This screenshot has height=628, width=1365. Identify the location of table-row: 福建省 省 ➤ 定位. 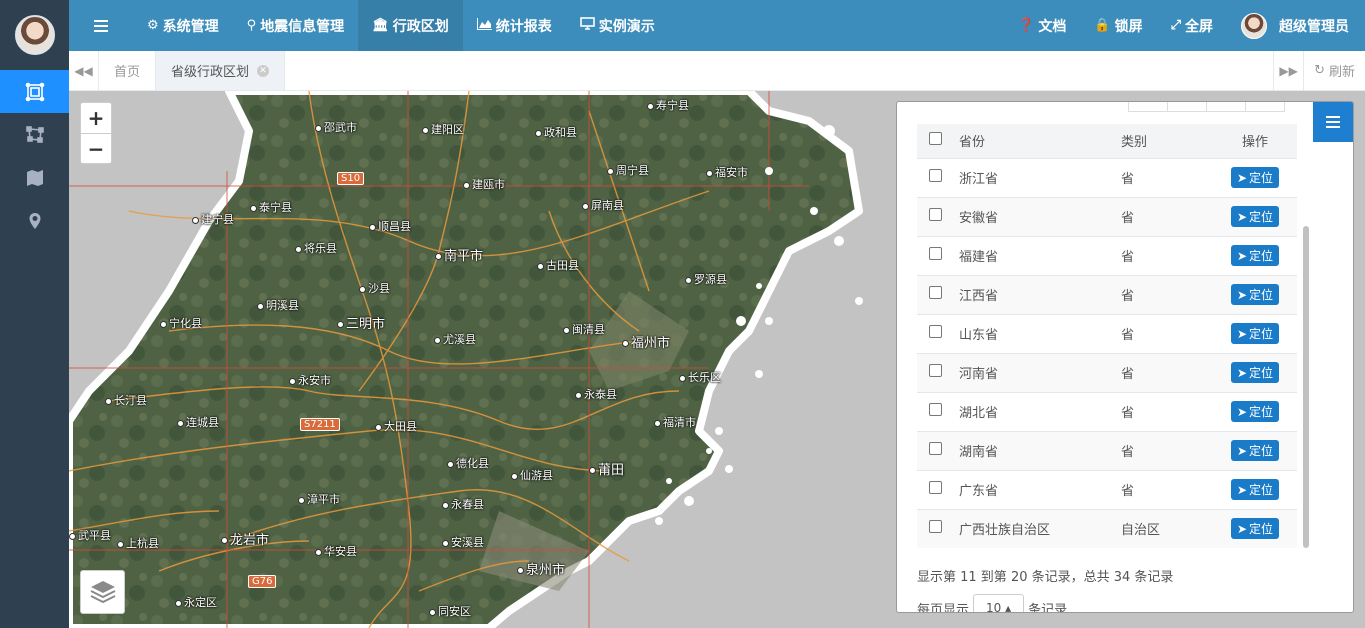
(1107, 255).